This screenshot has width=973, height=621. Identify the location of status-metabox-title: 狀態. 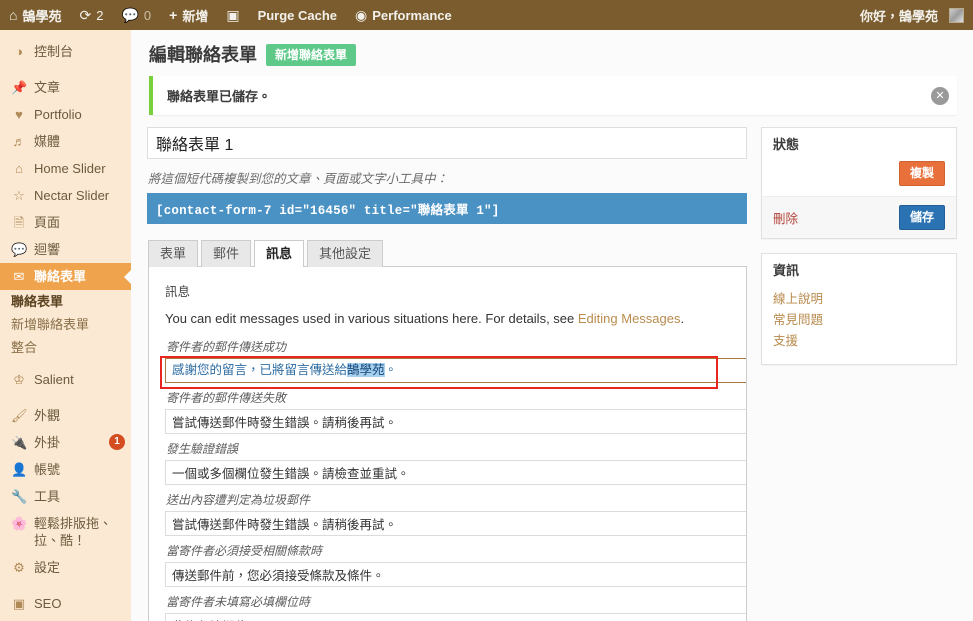
(786, 144).